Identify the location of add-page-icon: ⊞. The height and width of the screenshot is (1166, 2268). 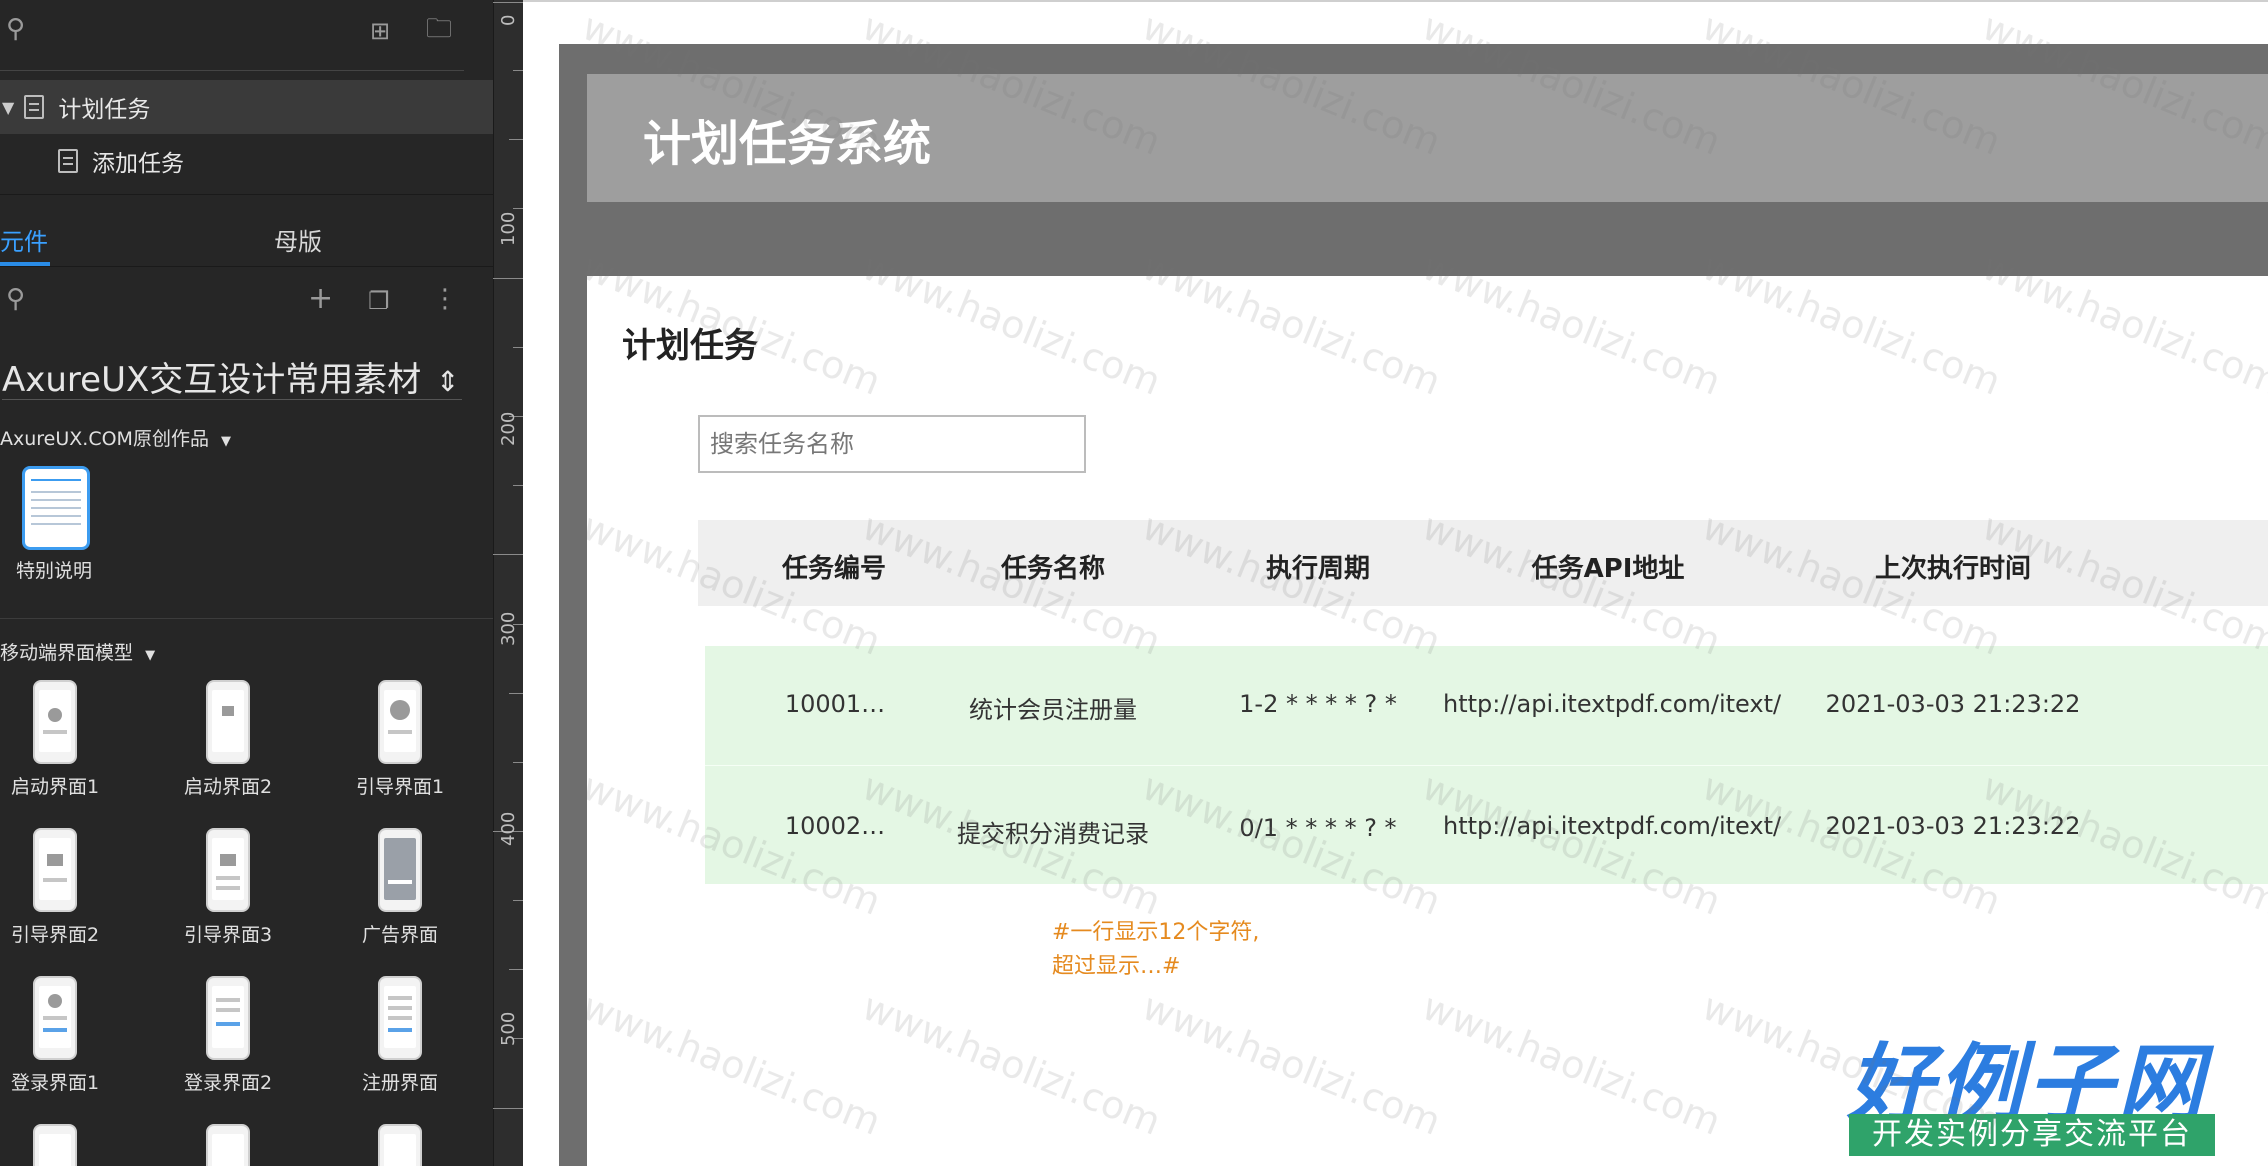
(380, 31).